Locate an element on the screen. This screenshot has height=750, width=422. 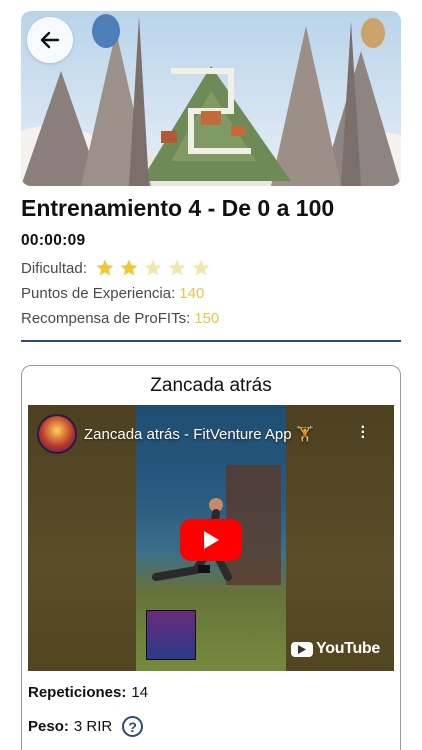
video-title: Zancada atrás - FitVenture App 🏋 is located at coordinates (199, 434).